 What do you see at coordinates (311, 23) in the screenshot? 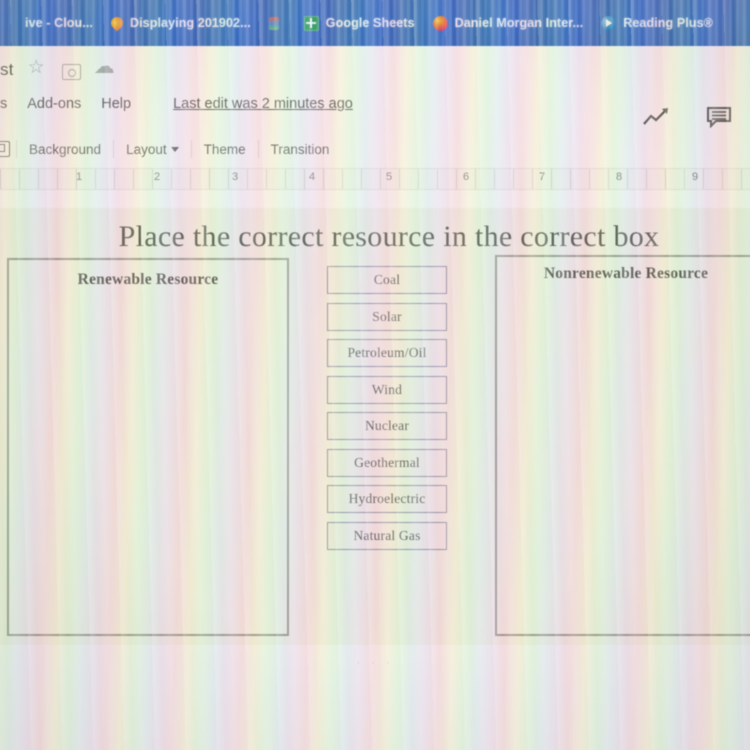
I see `google-sheets-icon` at bounding box center [311, 23].